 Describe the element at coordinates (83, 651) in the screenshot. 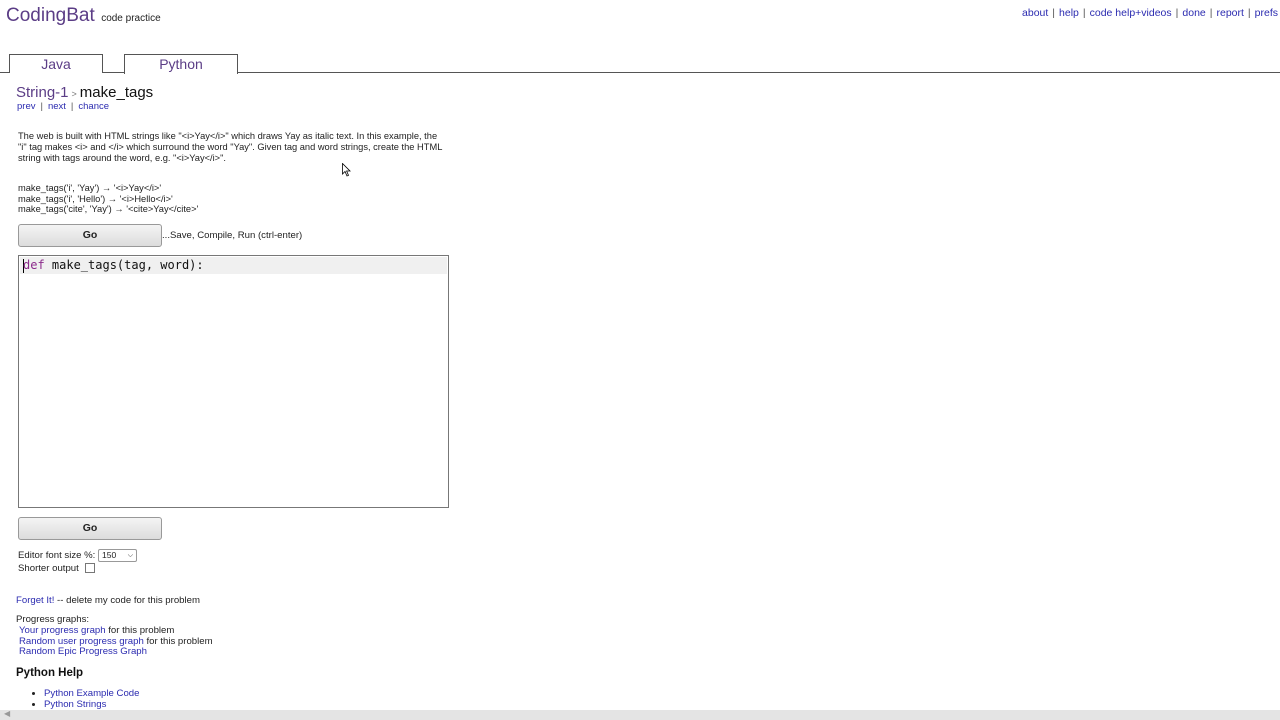

I see `random-epic-progress-graph-link: Random Epic Progress Graph` at that location.